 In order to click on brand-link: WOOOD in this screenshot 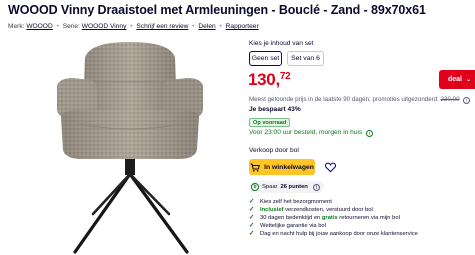, I will do `click(39, 26)`.